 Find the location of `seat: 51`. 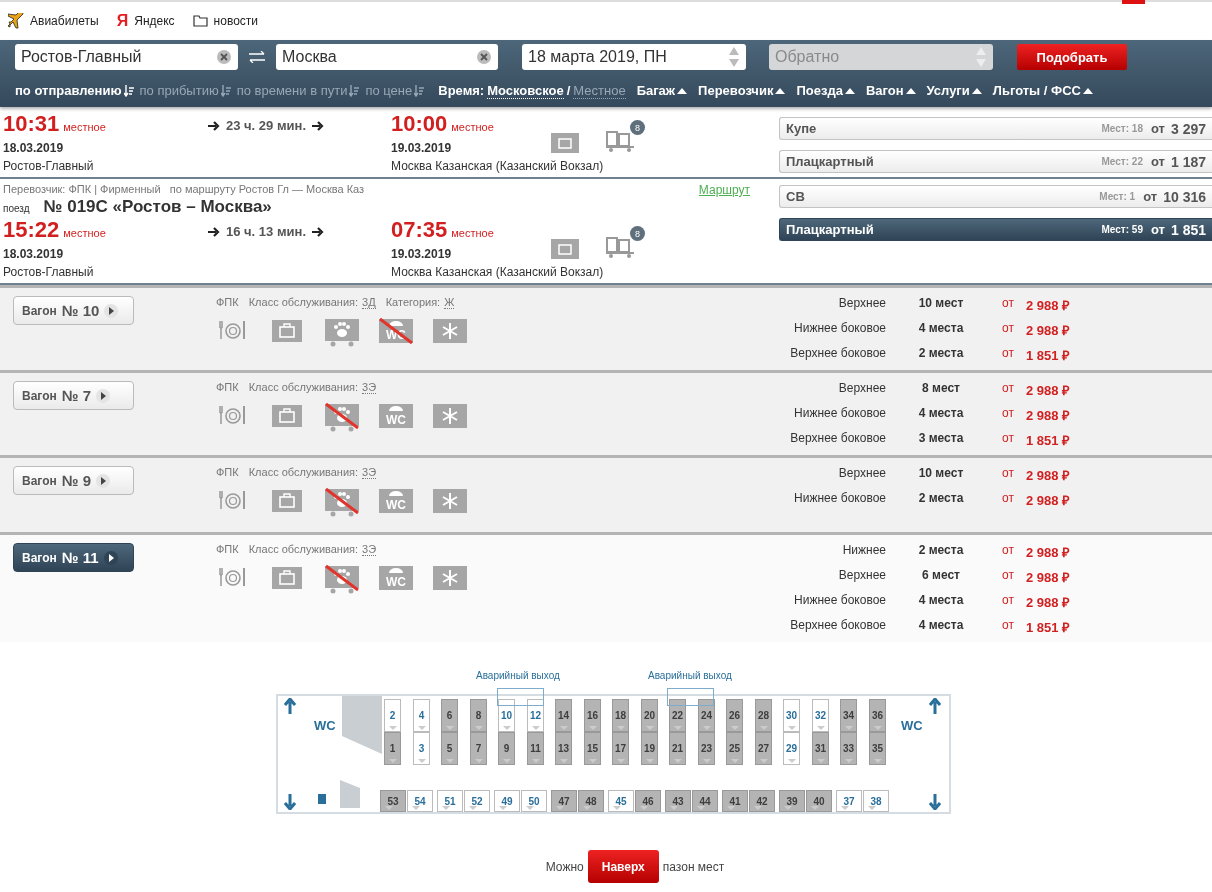

seat: 51 is located at coordinates (450, 801).